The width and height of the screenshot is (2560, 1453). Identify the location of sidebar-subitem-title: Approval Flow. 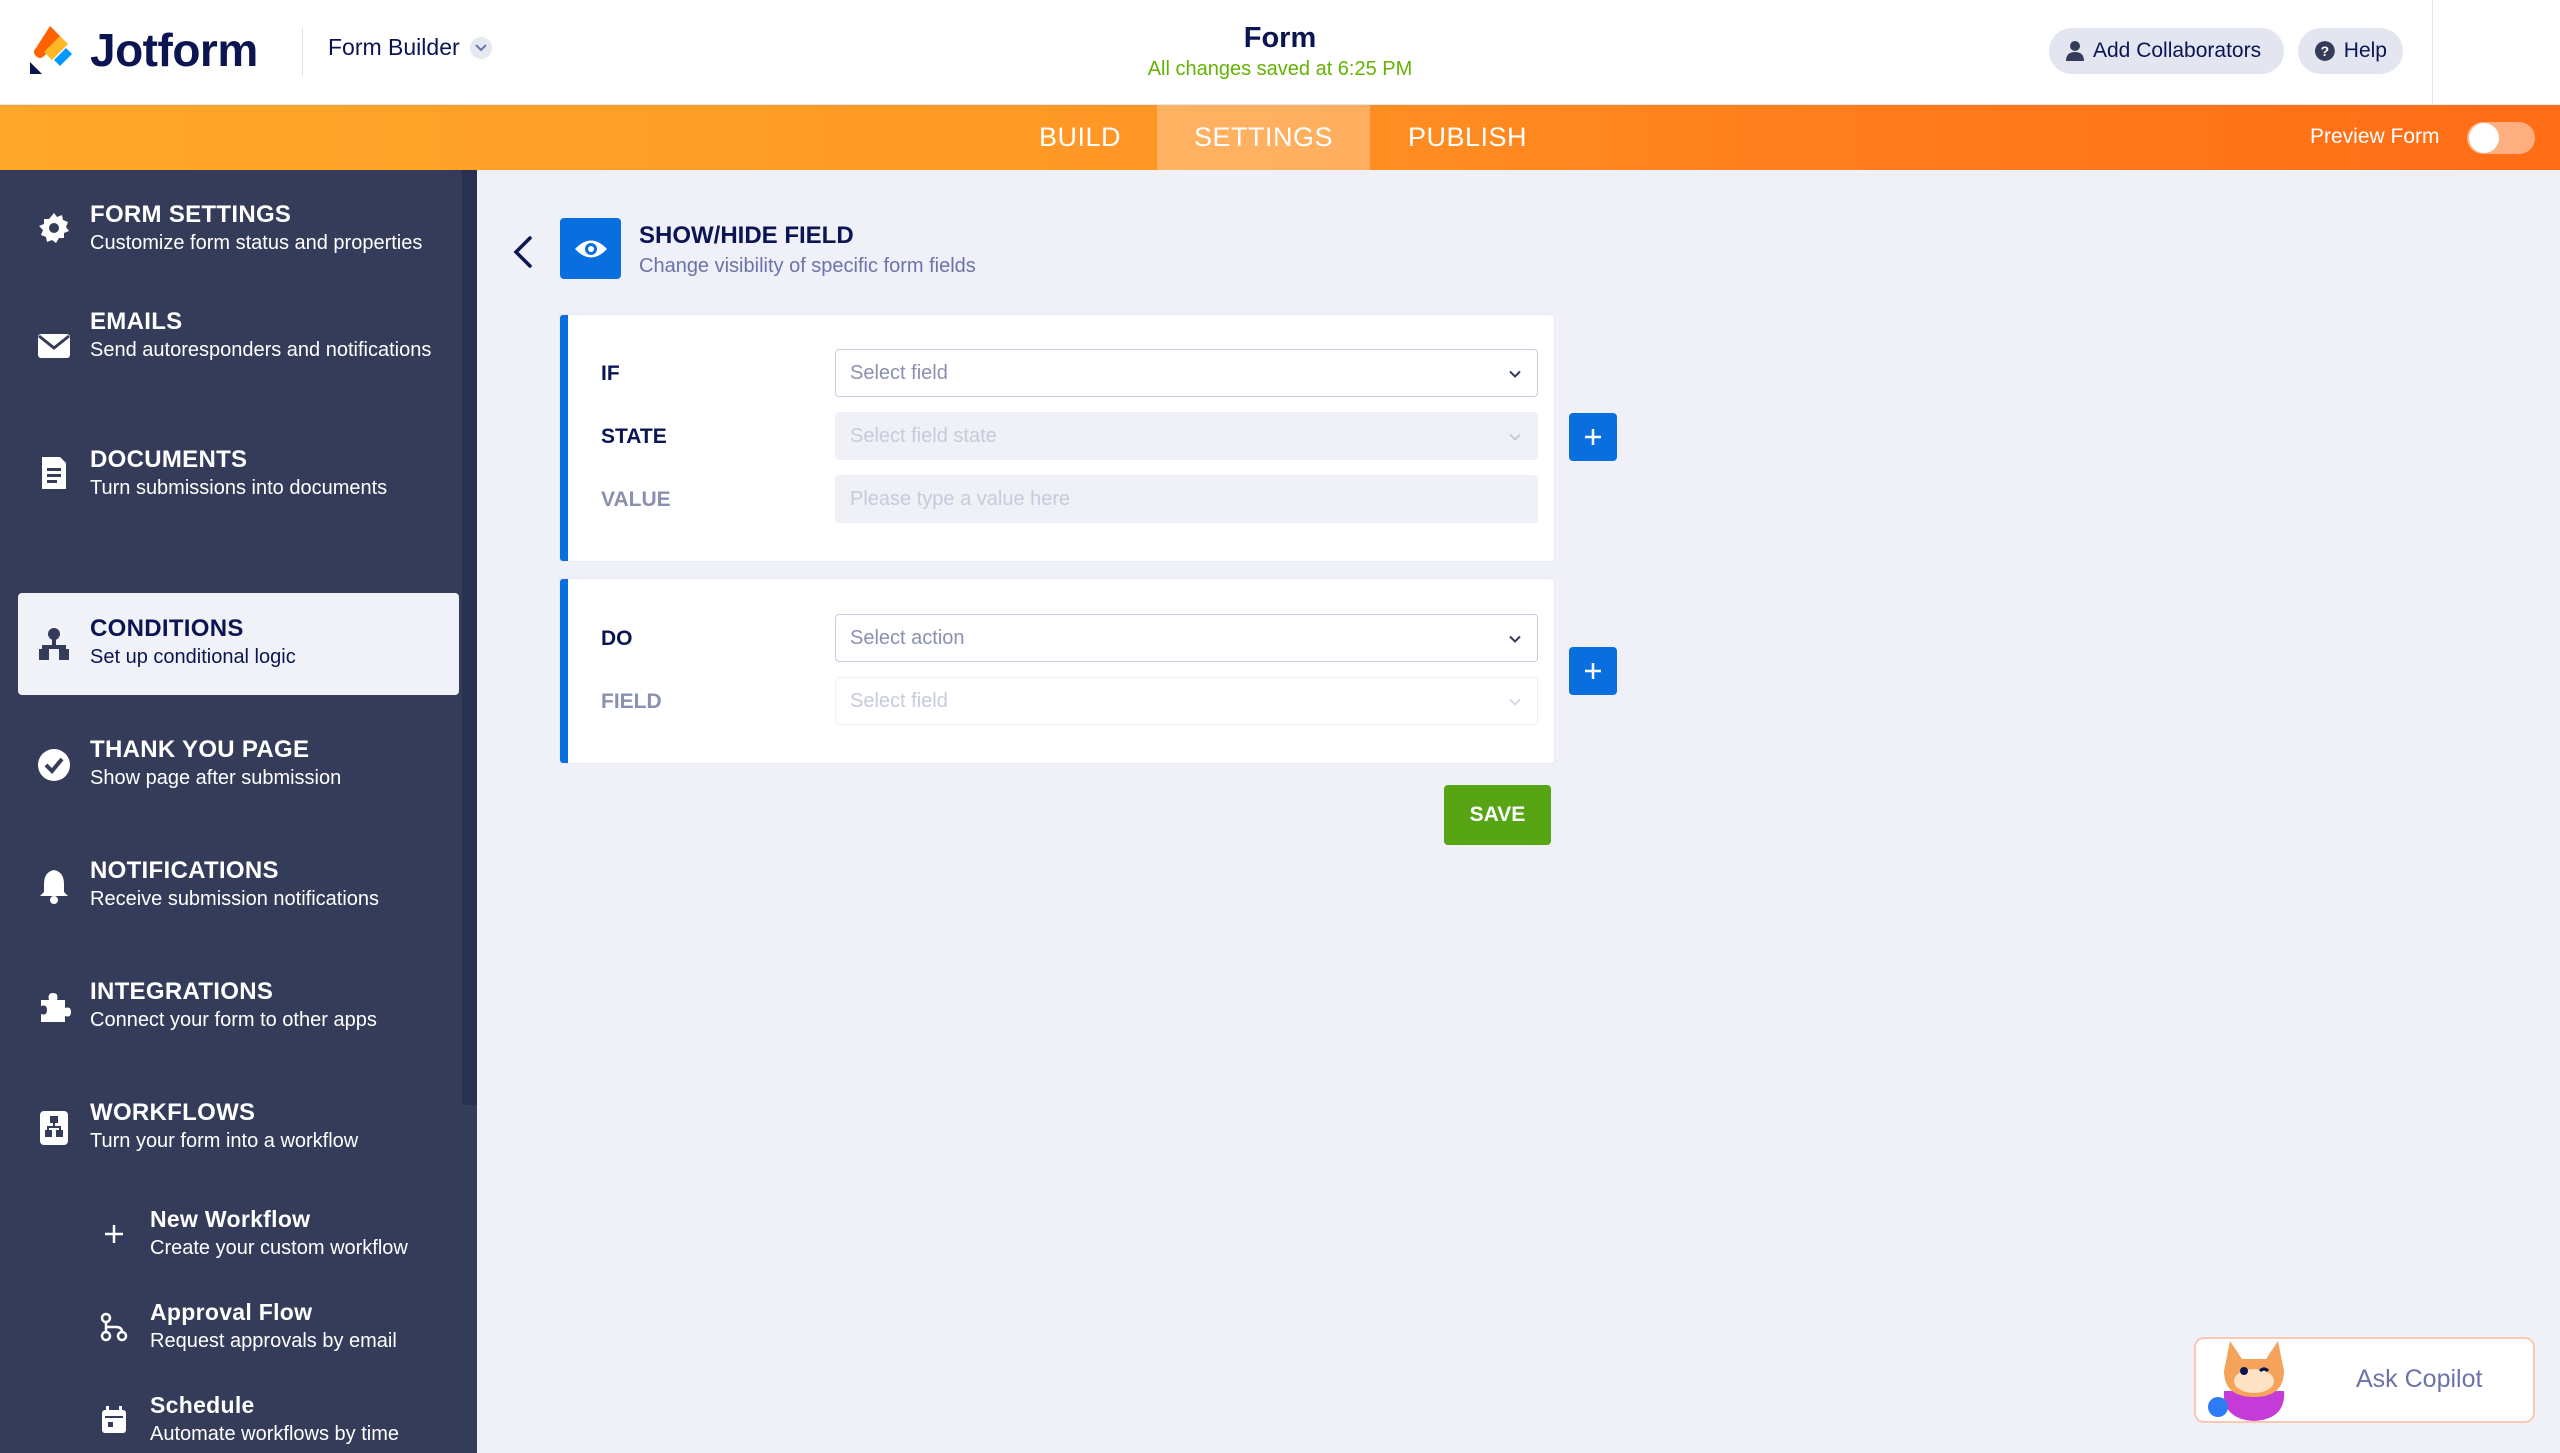
(231, 1312).